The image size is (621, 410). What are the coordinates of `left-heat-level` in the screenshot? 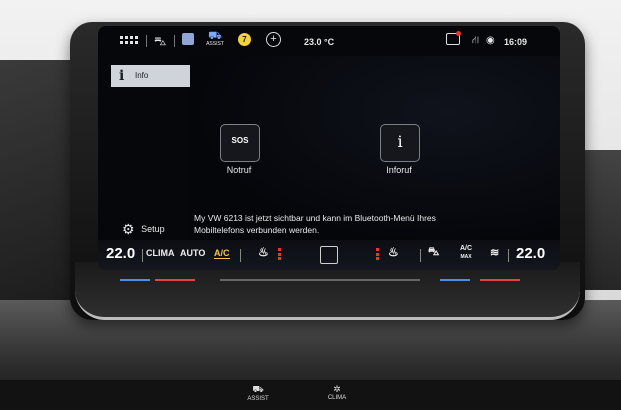 It's located at (279, 255).